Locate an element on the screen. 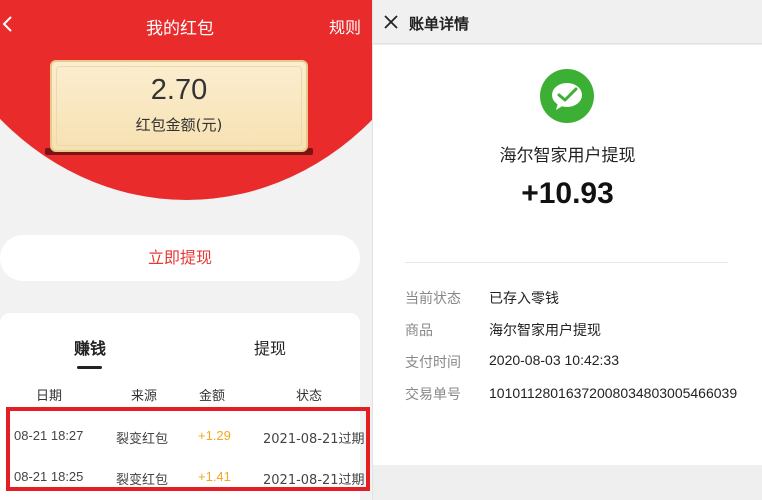  highlight-box is located at coordinates (188, 449).